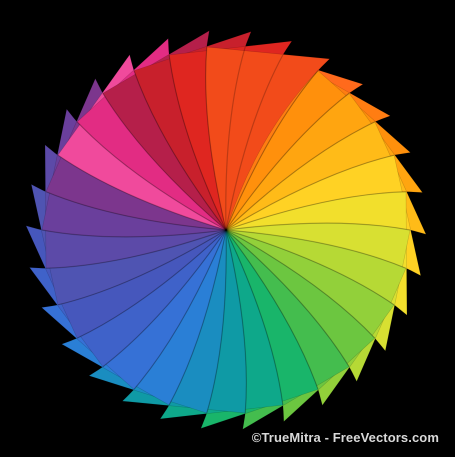  Describe the element at coordinates (345, 437) in the screenshot. I see `watermark-credit: ©TrueMitra - FreeVectors.com` at that location.